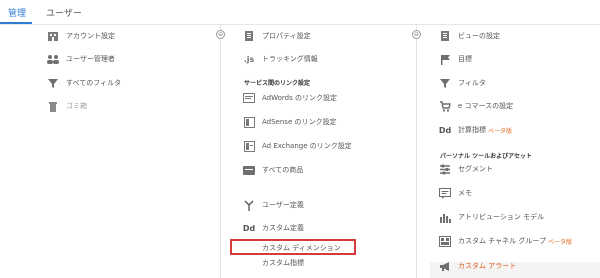  I want to click on admin-tabs: 管理 ユーザー, so click(300, 12).